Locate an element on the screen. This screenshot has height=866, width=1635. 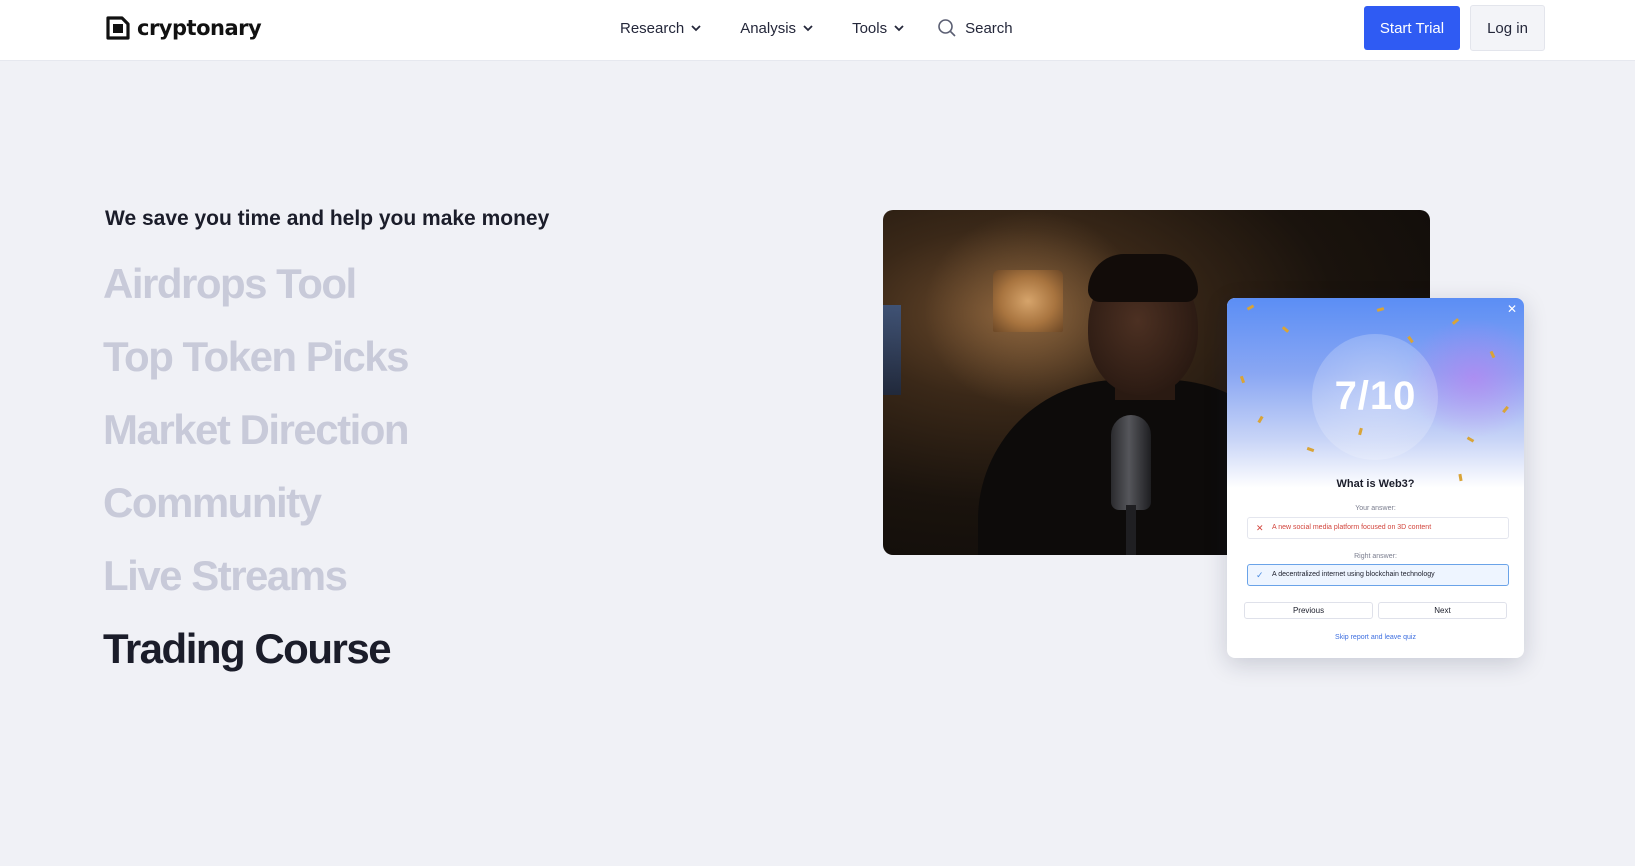
cross-icon: ✕ is located at coordinates (1260, 528).